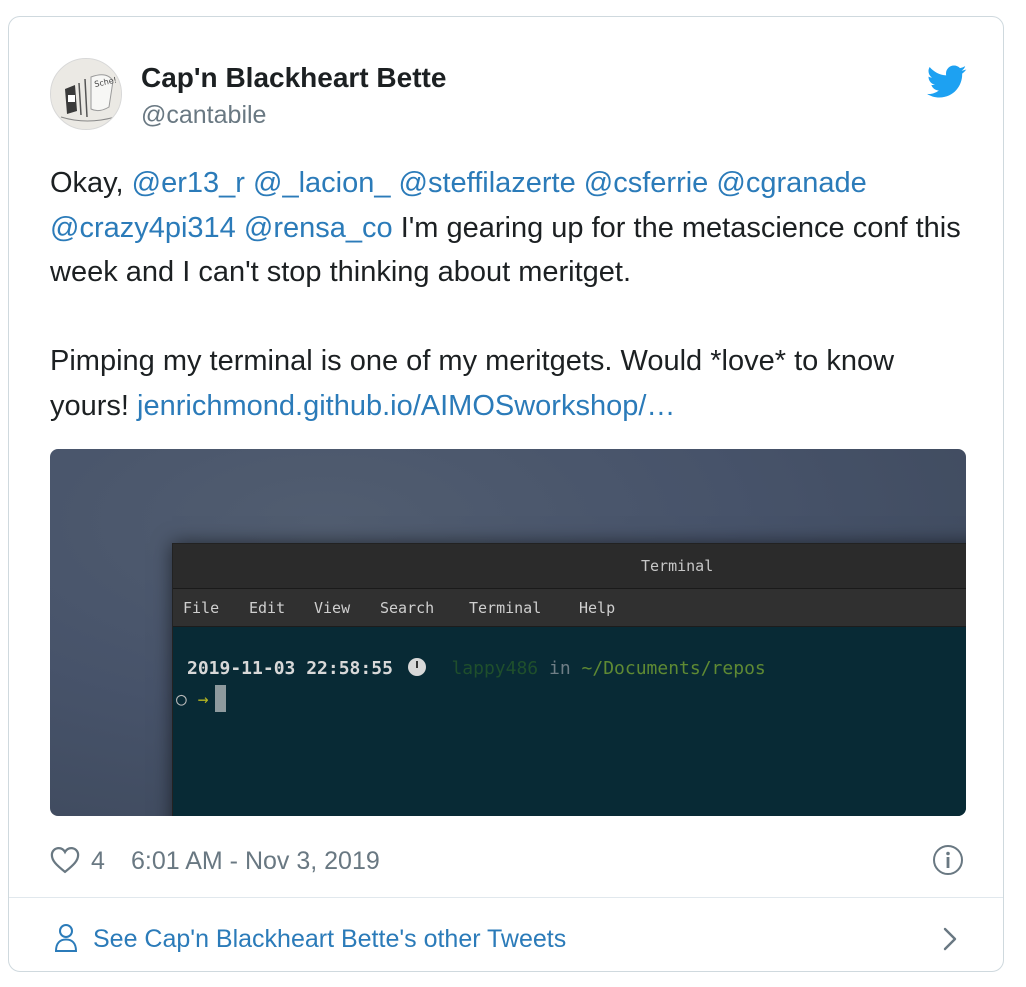 The height and width of the screenshot is (987, 1026). What do you see at coordinates (143, 228) in the screenshot?
I see `mention-crazy4pi314: @crazy4pi314` at bounding box center [143, 228].